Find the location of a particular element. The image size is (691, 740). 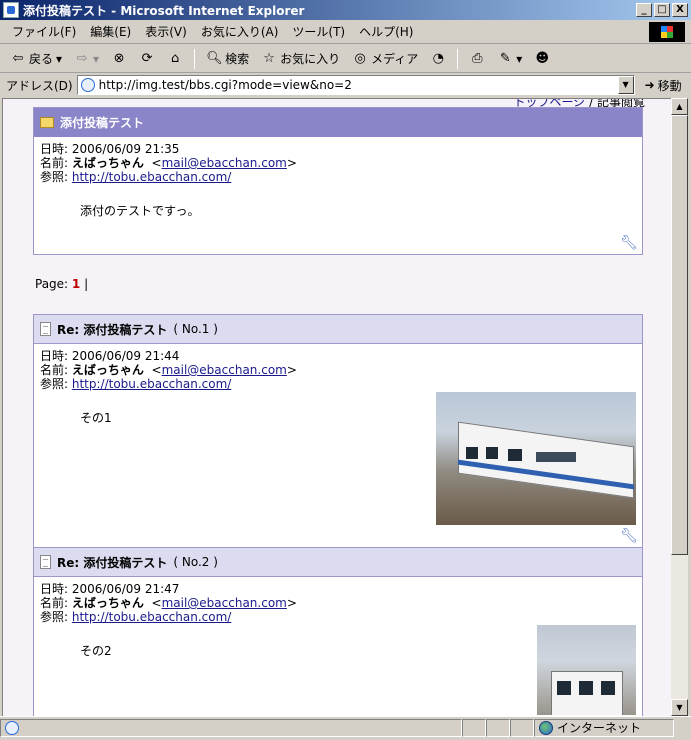

edit-dropdown-icon: ▾ is located at coordinates (519, 58).